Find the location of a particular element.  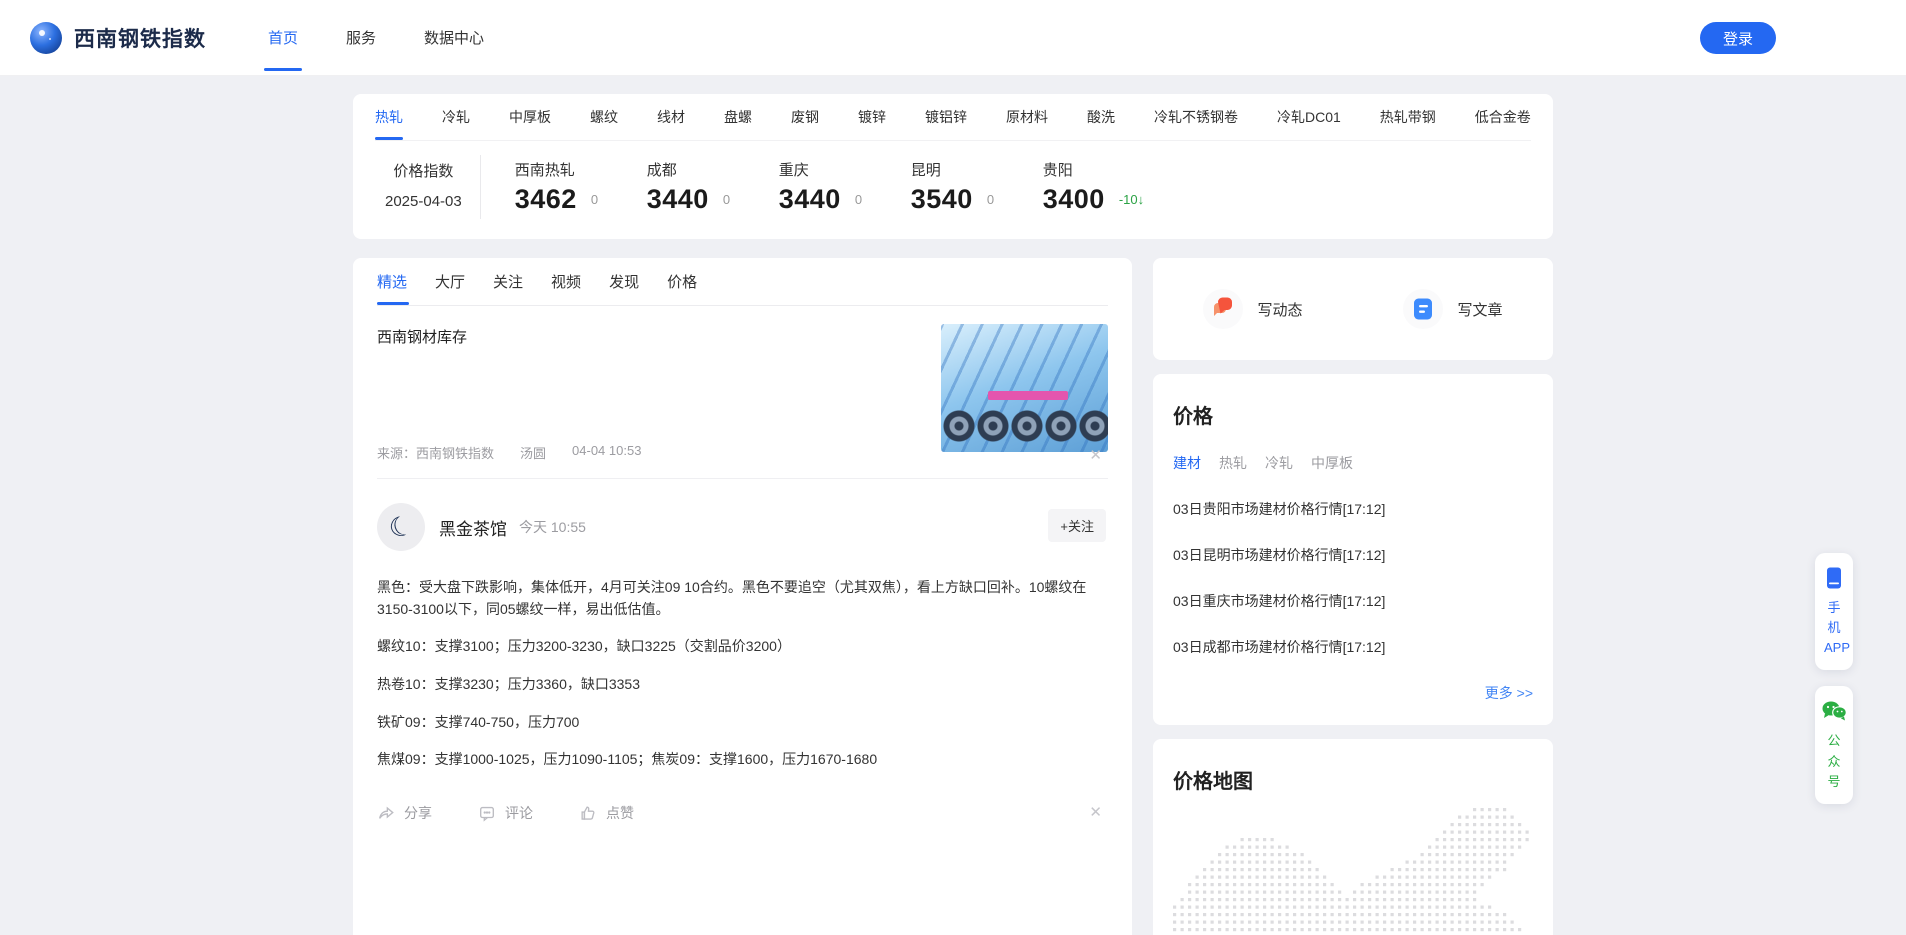

nav-item-home: 首页 is located at coordinates (283, 37).